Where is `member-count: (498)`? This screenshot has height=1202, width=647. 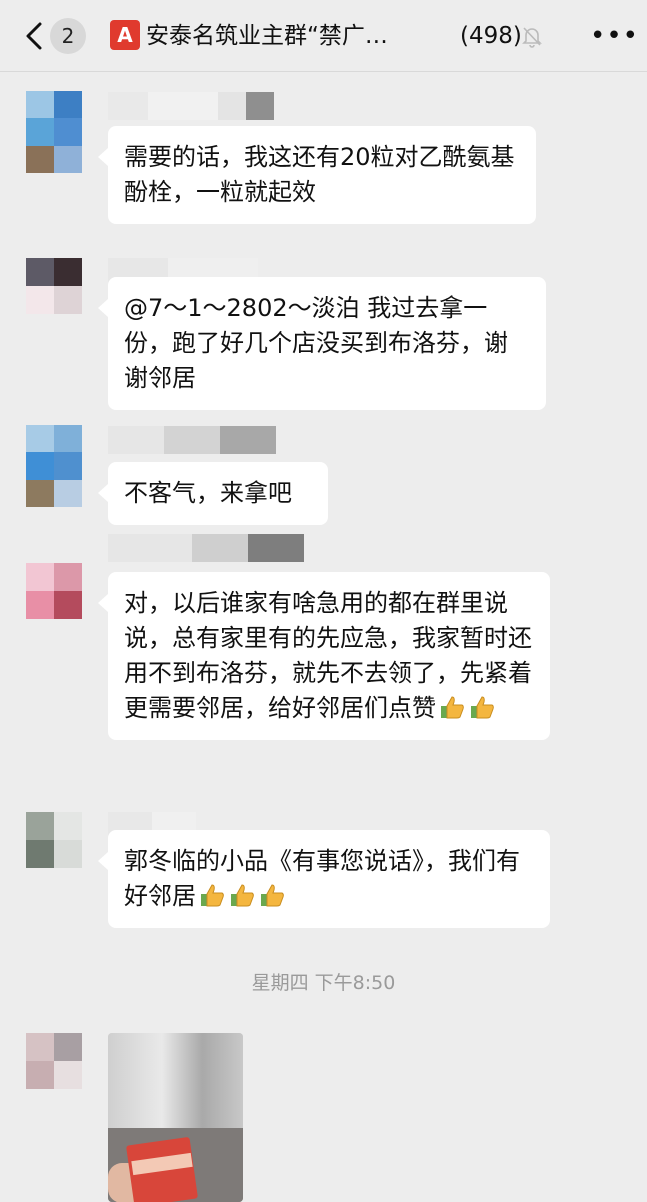
member-count: (498) is located at coordinates (487, 36).